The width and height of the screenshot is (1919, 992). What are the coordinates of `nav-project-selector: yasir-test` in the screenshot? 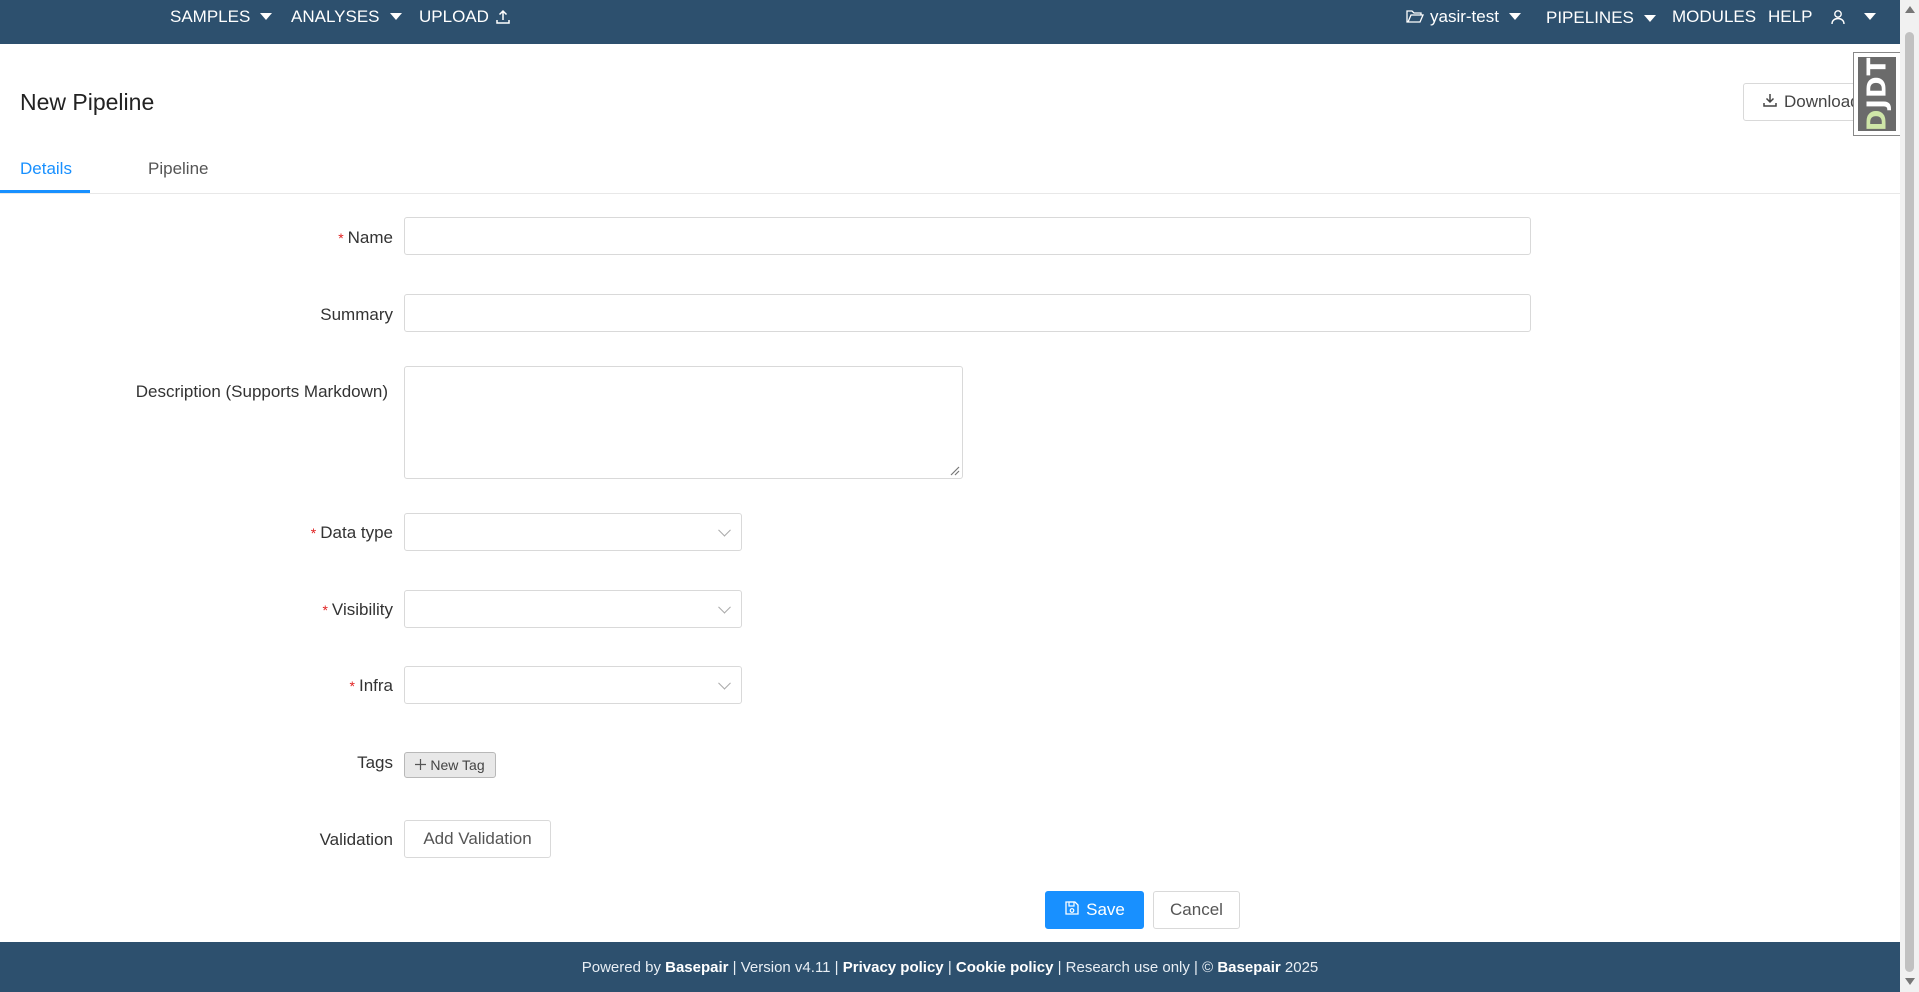 It's located at (1463, 16).